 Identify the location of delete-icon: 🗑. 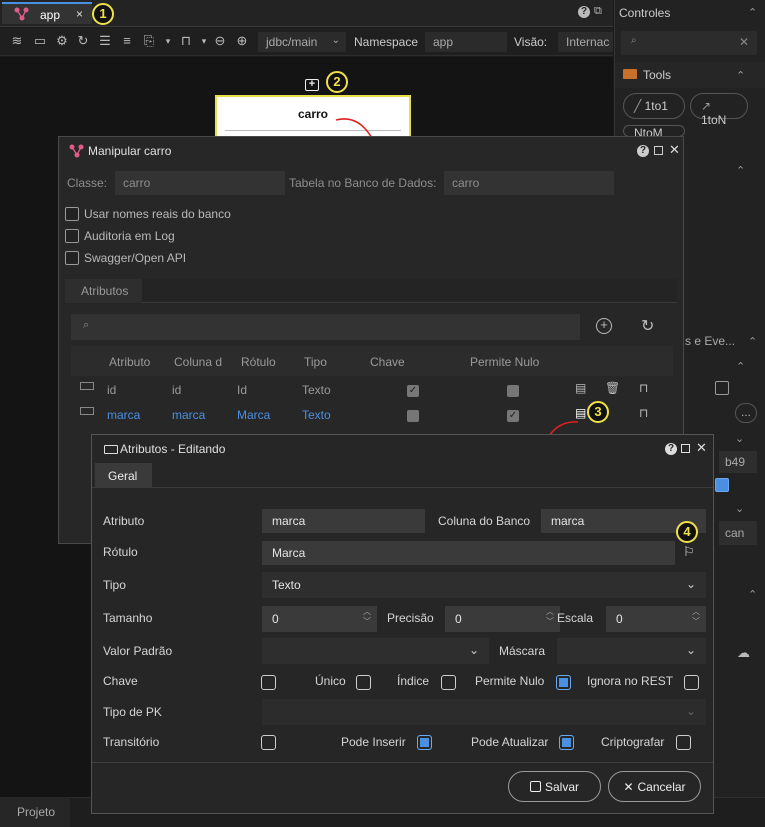
(612, 388).